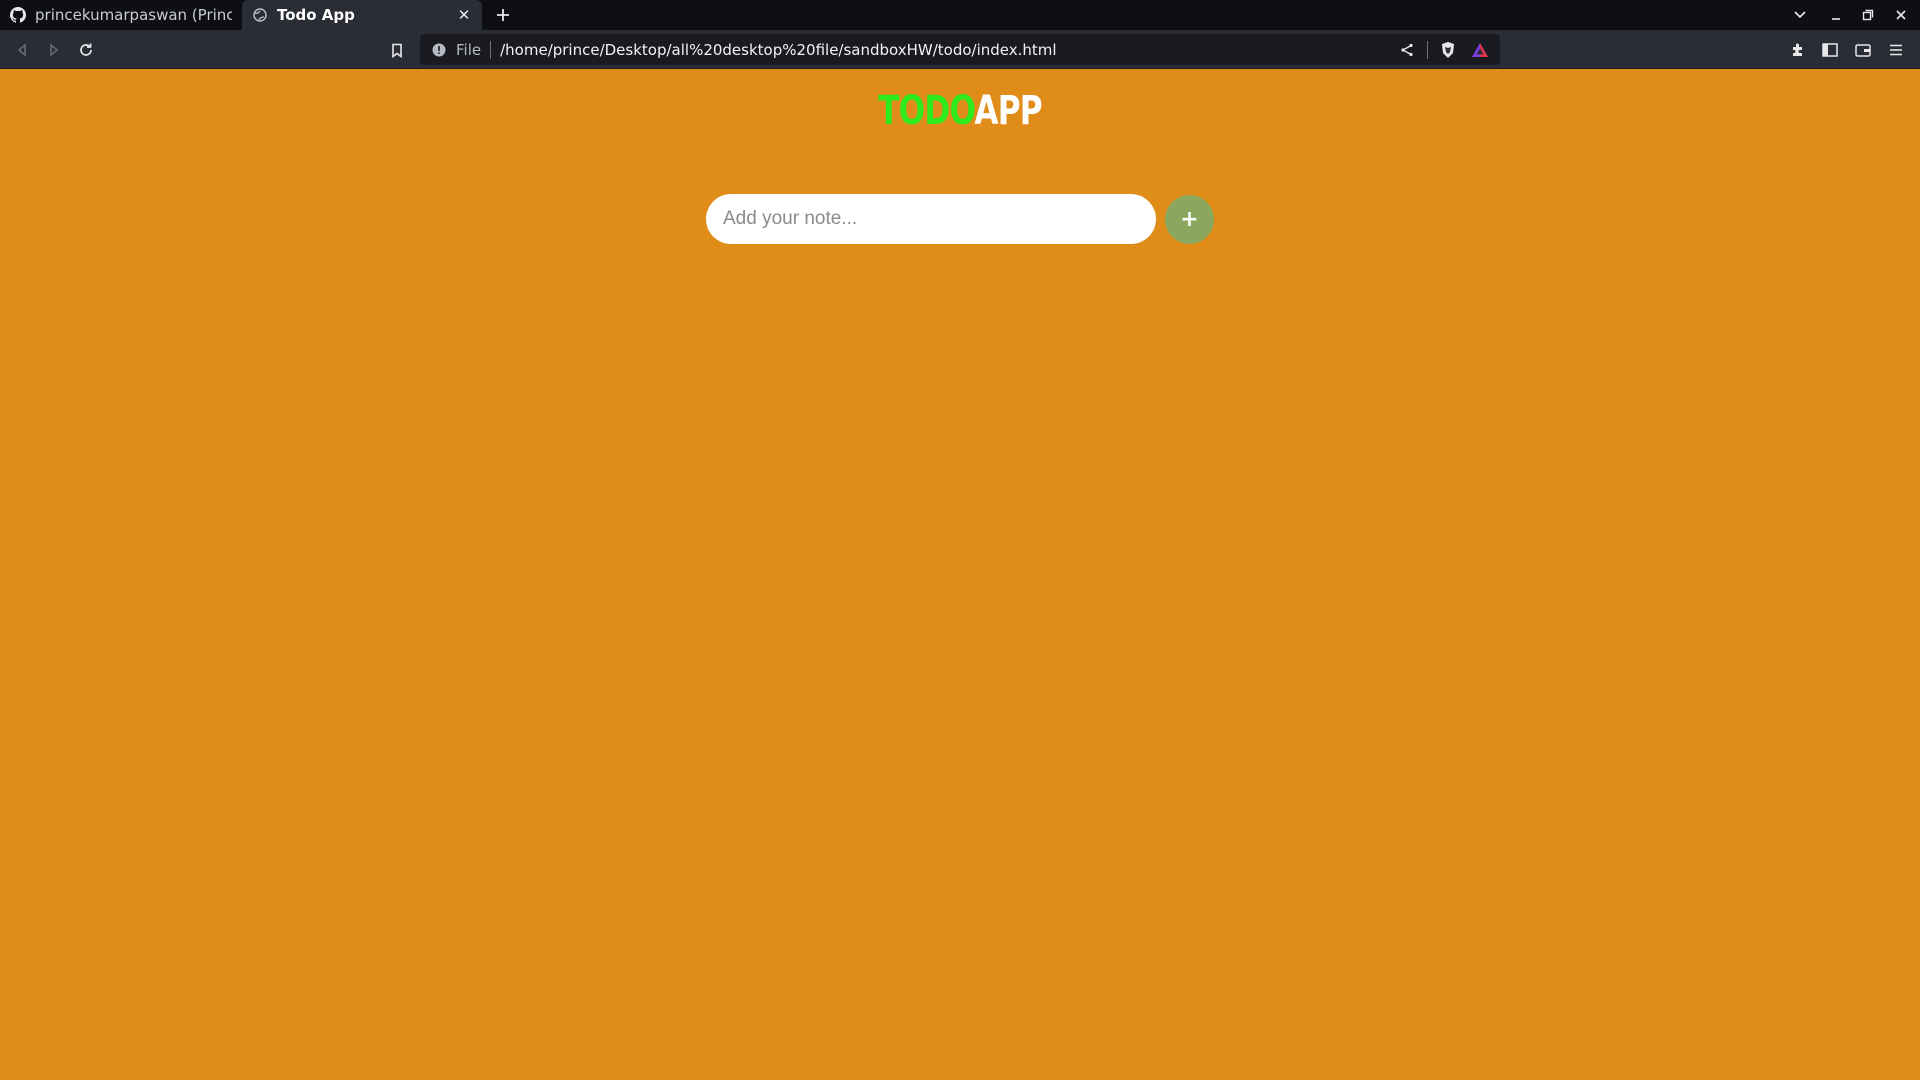 The image size is (1920, 1080). What do you see at coordinates (397, 50) in the screenshot?
I see `bookmark-icon` at bounding box center [397, 50].